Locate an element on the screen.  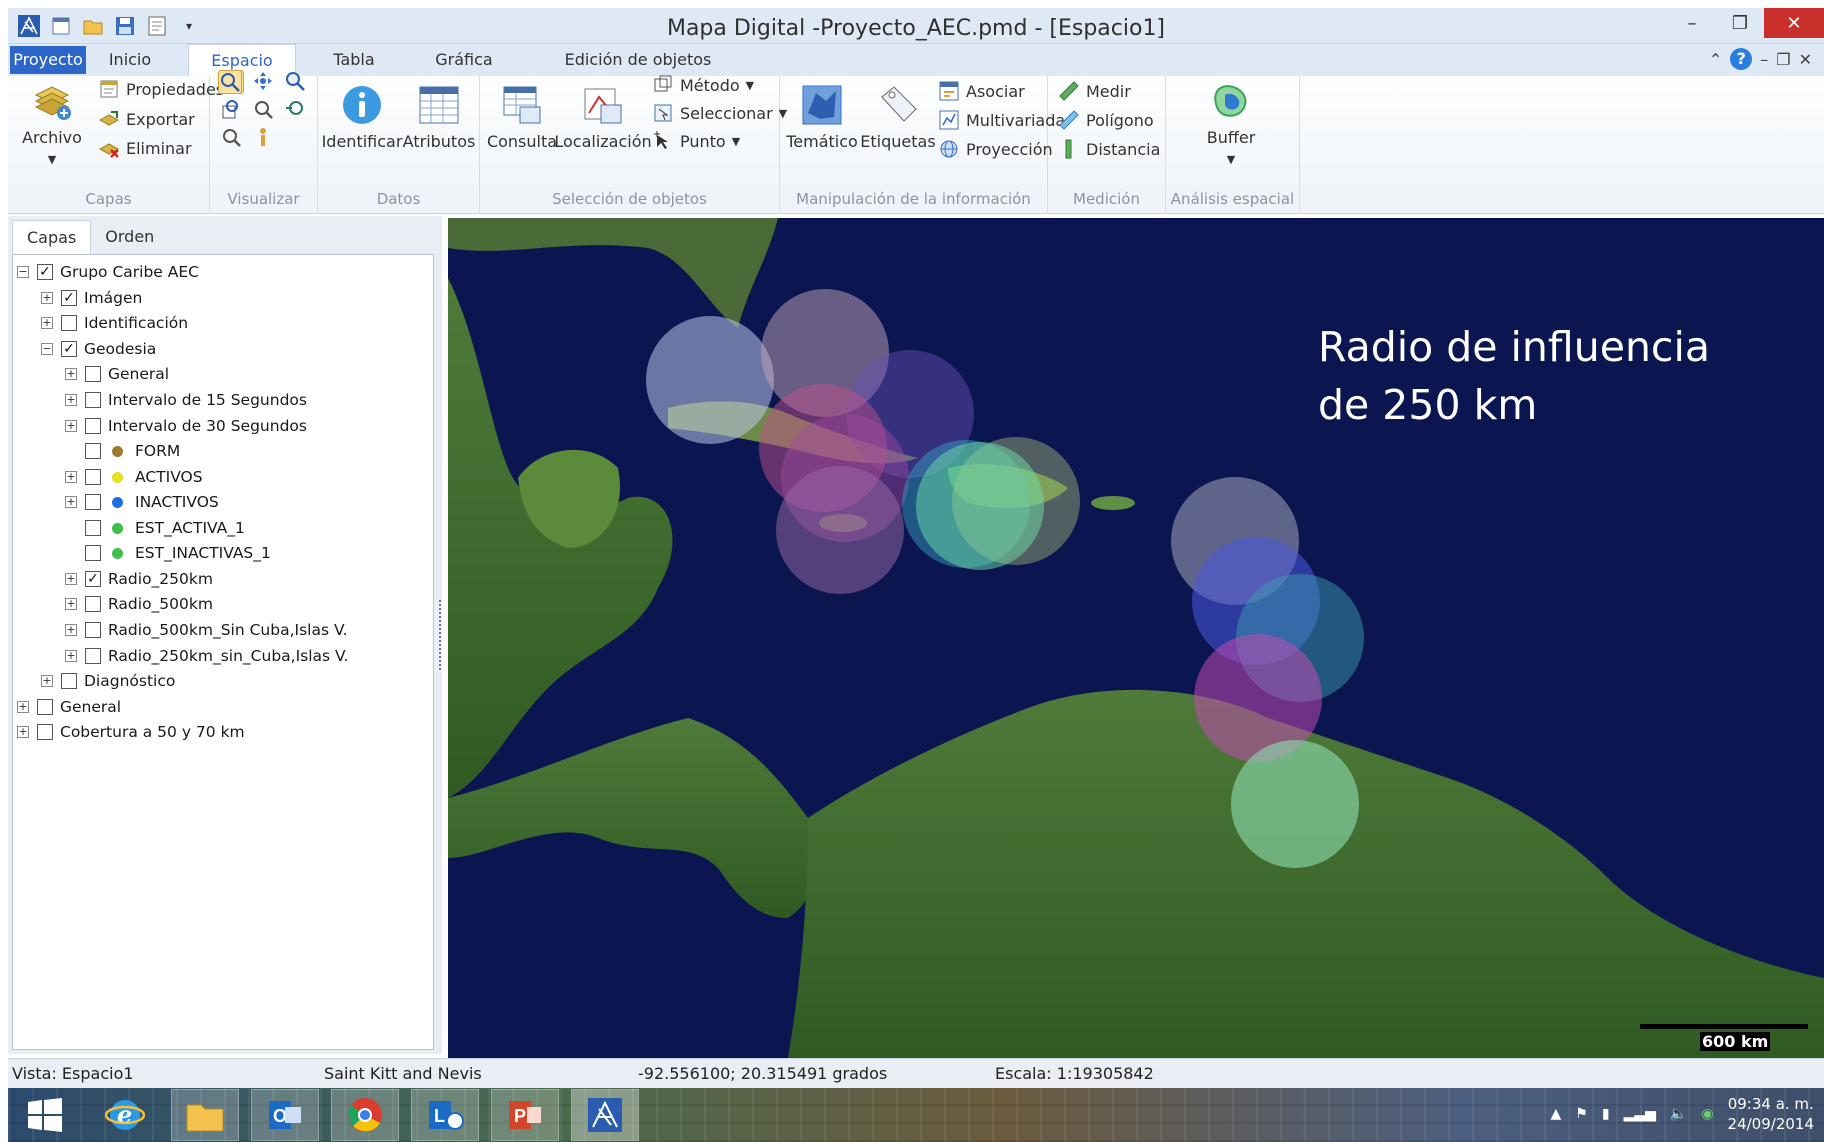
network-signal-icon: ▂▃▅ is located at coordinates (1640, 1114).